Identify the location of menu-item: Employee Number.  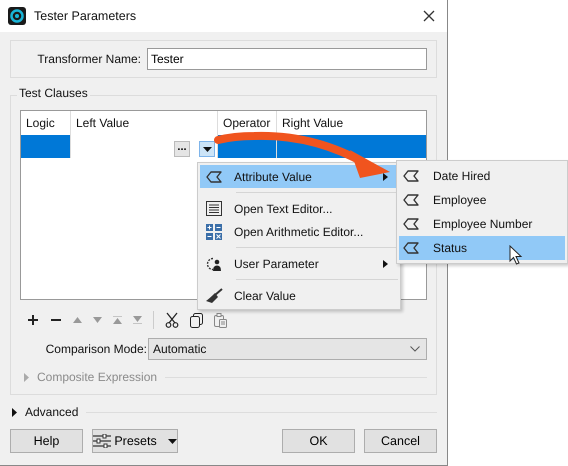
(482, 224).